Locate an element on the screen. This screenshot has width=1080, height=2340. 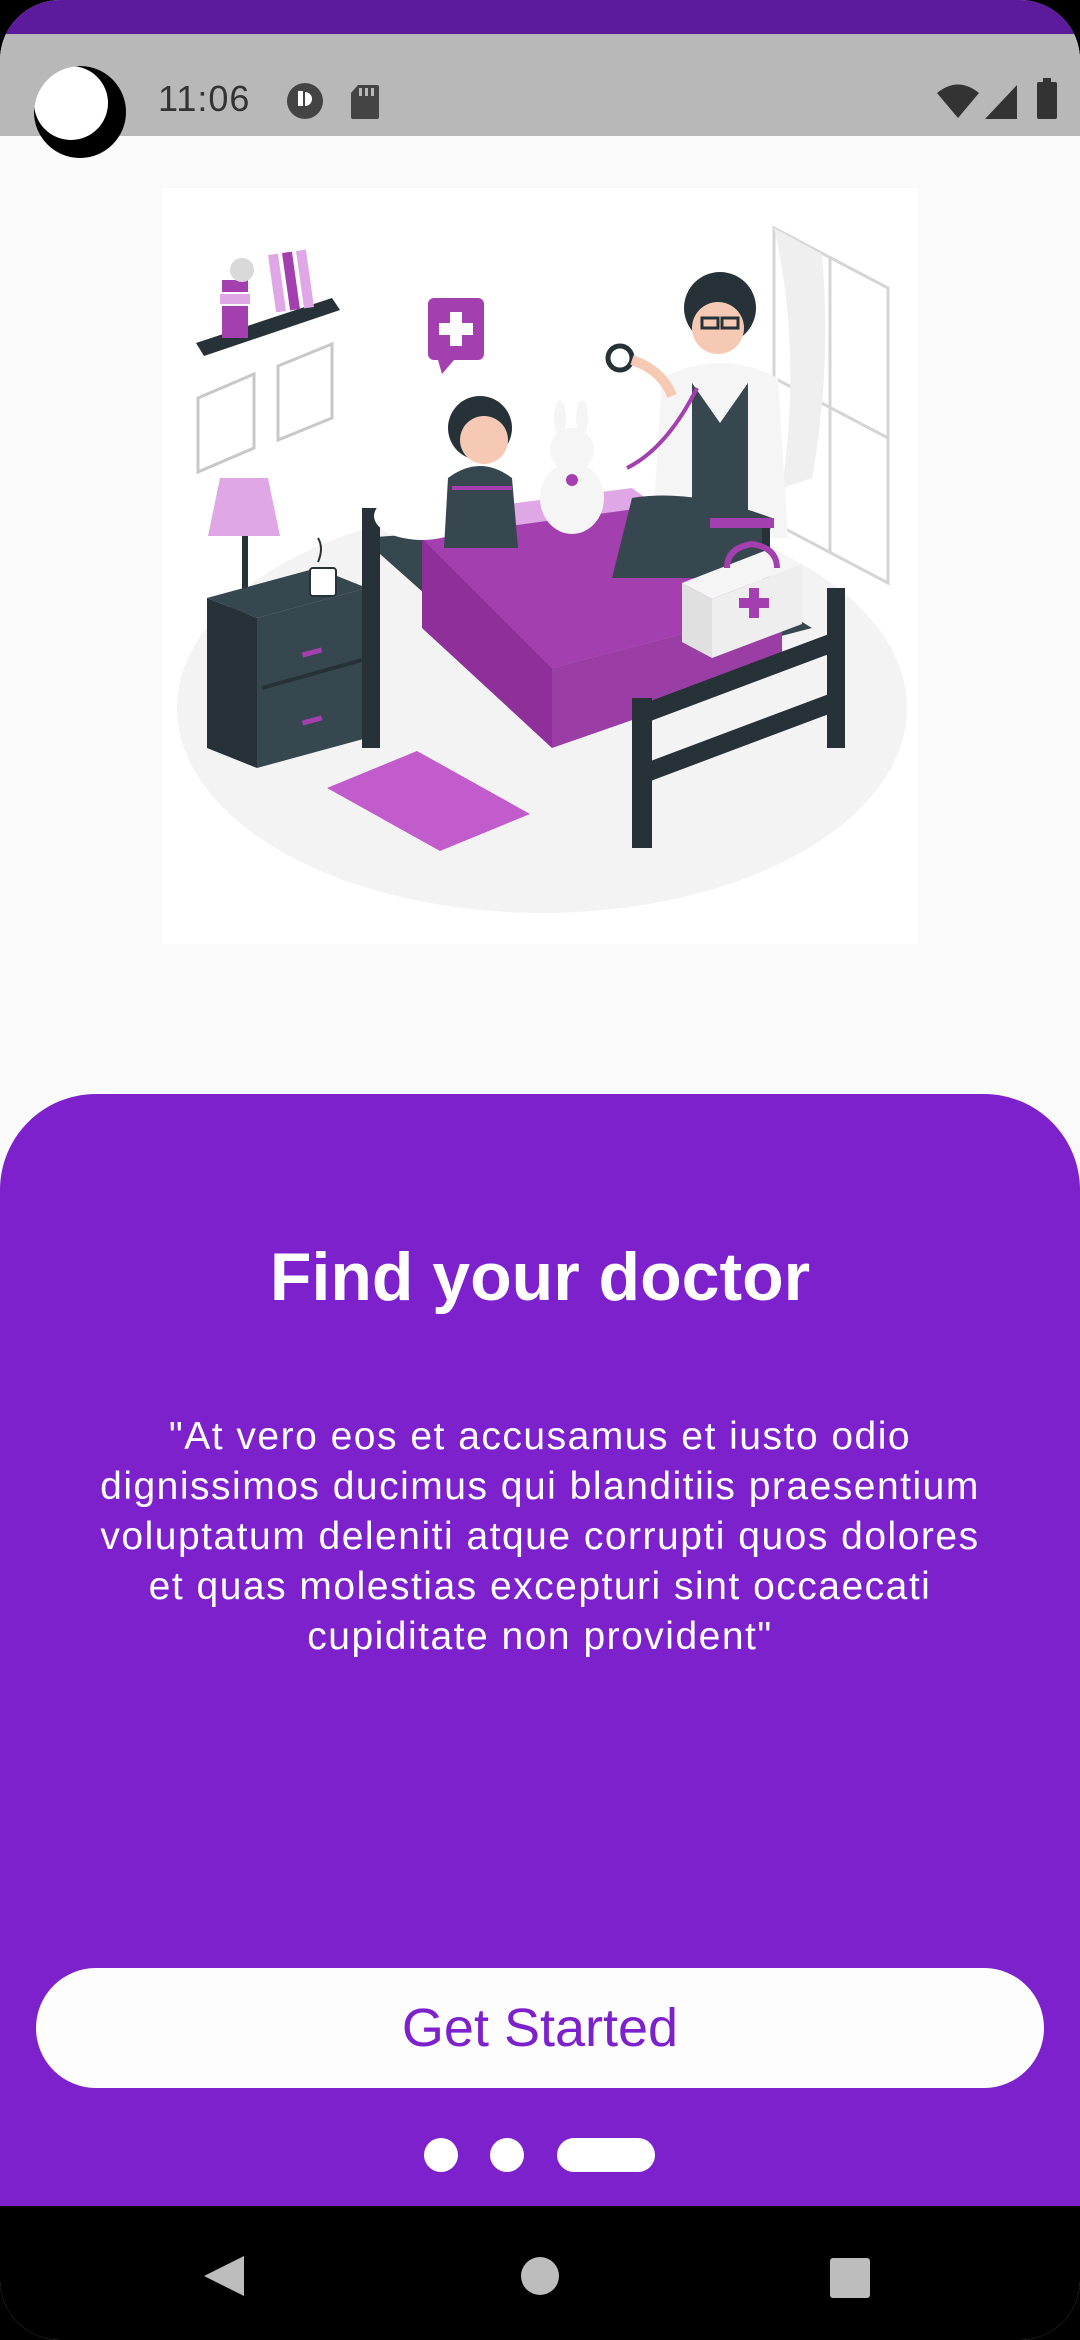
wifi-icon is located at coordinates (958, 101).